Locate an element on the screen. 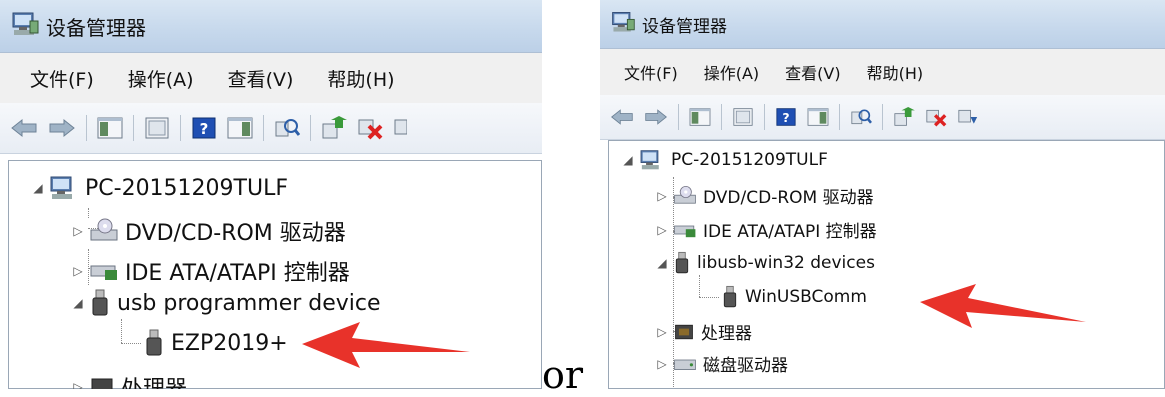 This screenshot has height=397, width=1165. disk-drive-icon is located at coordinates (685, 364).